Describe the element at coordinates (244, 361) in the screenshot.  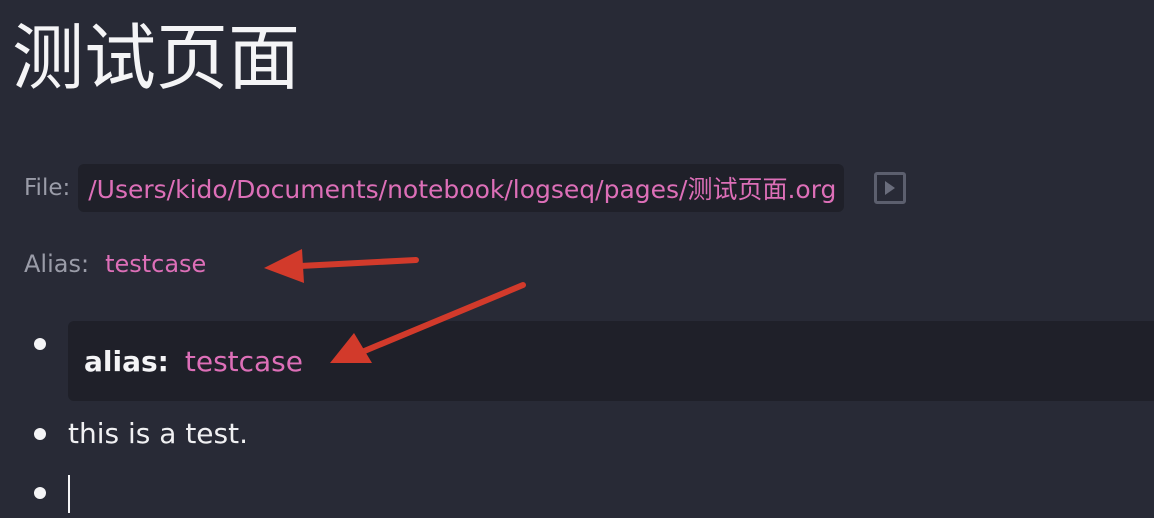
I see `property-value-link: testcase` at that location.